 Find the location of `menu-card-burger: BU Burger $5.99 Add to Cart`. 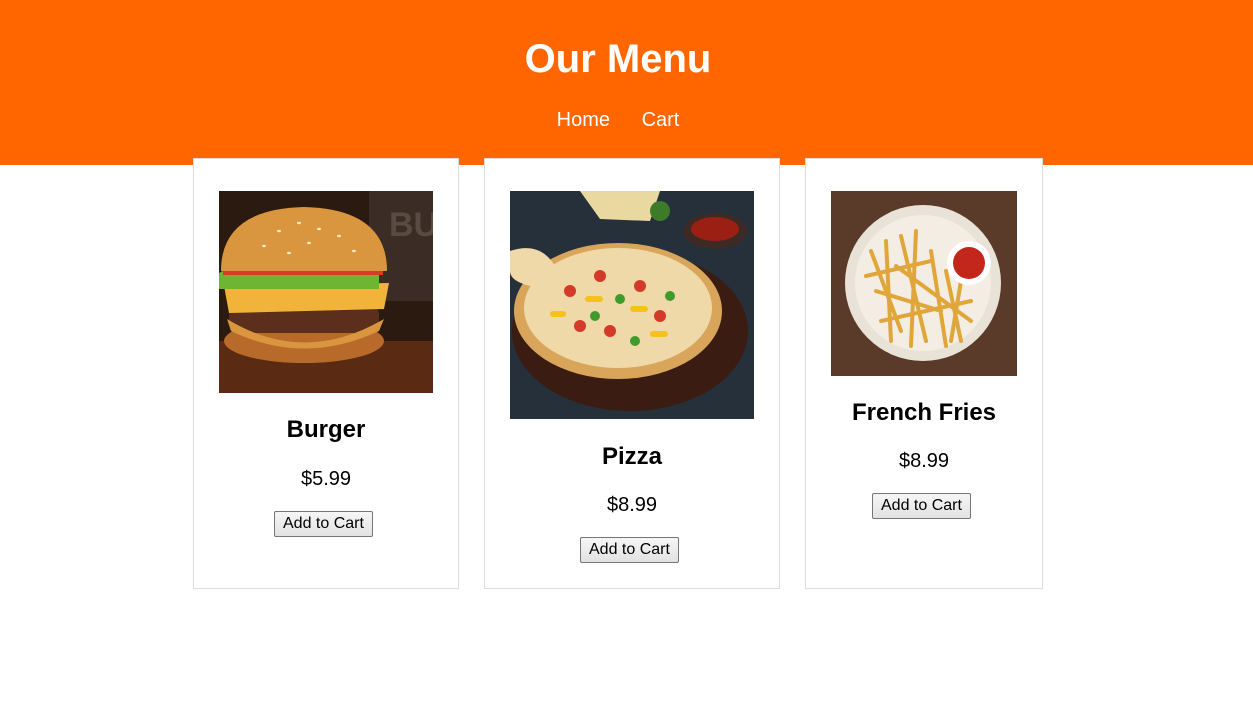

menu-card-burger: BU Burger $5.99 Add to Cart is located at coordinates (326, 373).